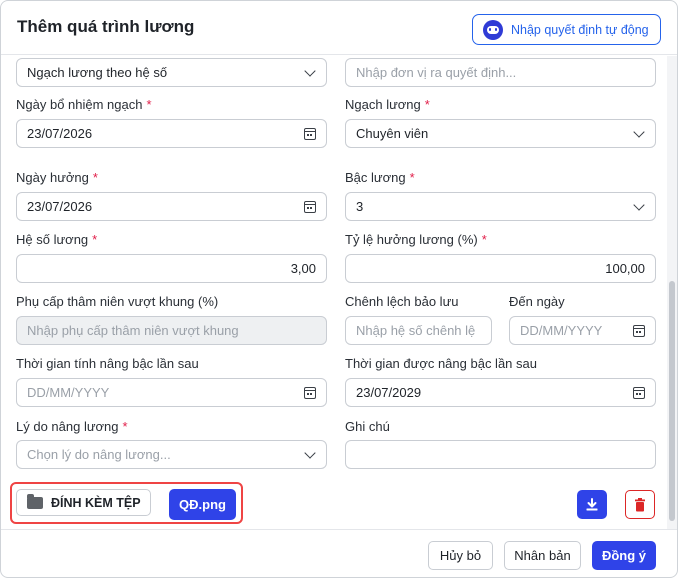  What do you see at coordinates (387, 104) in the screenshot?
I see `grade-label: Ngạch lương *` at bounding box center [387, 104].